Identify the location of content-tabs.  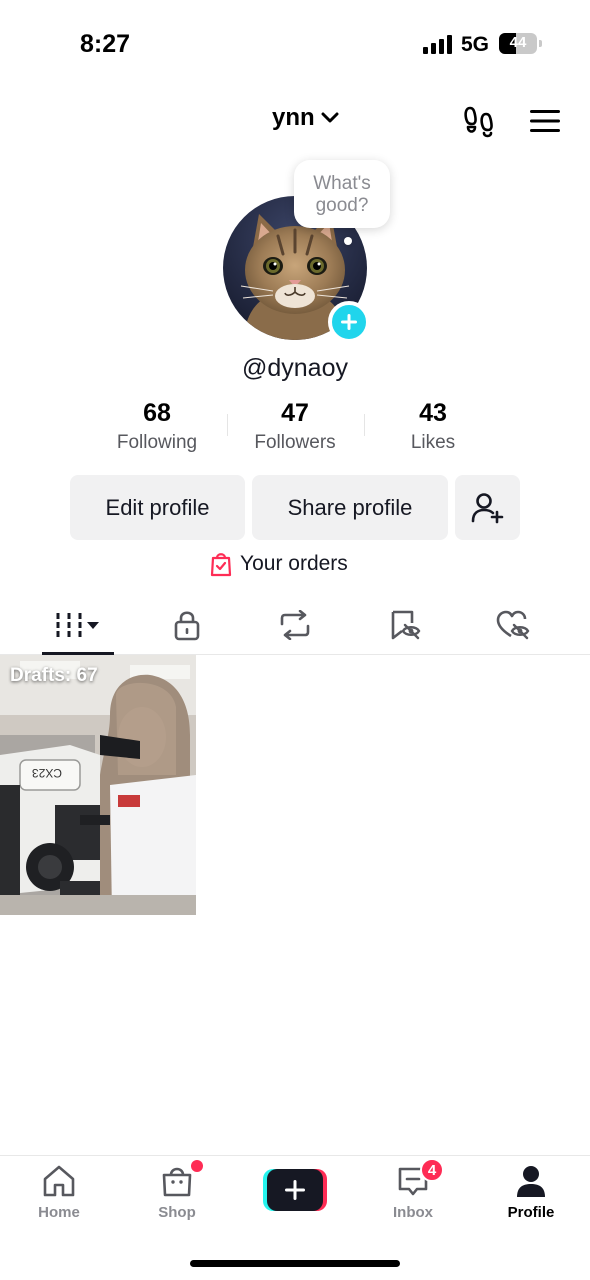
(295, 625).